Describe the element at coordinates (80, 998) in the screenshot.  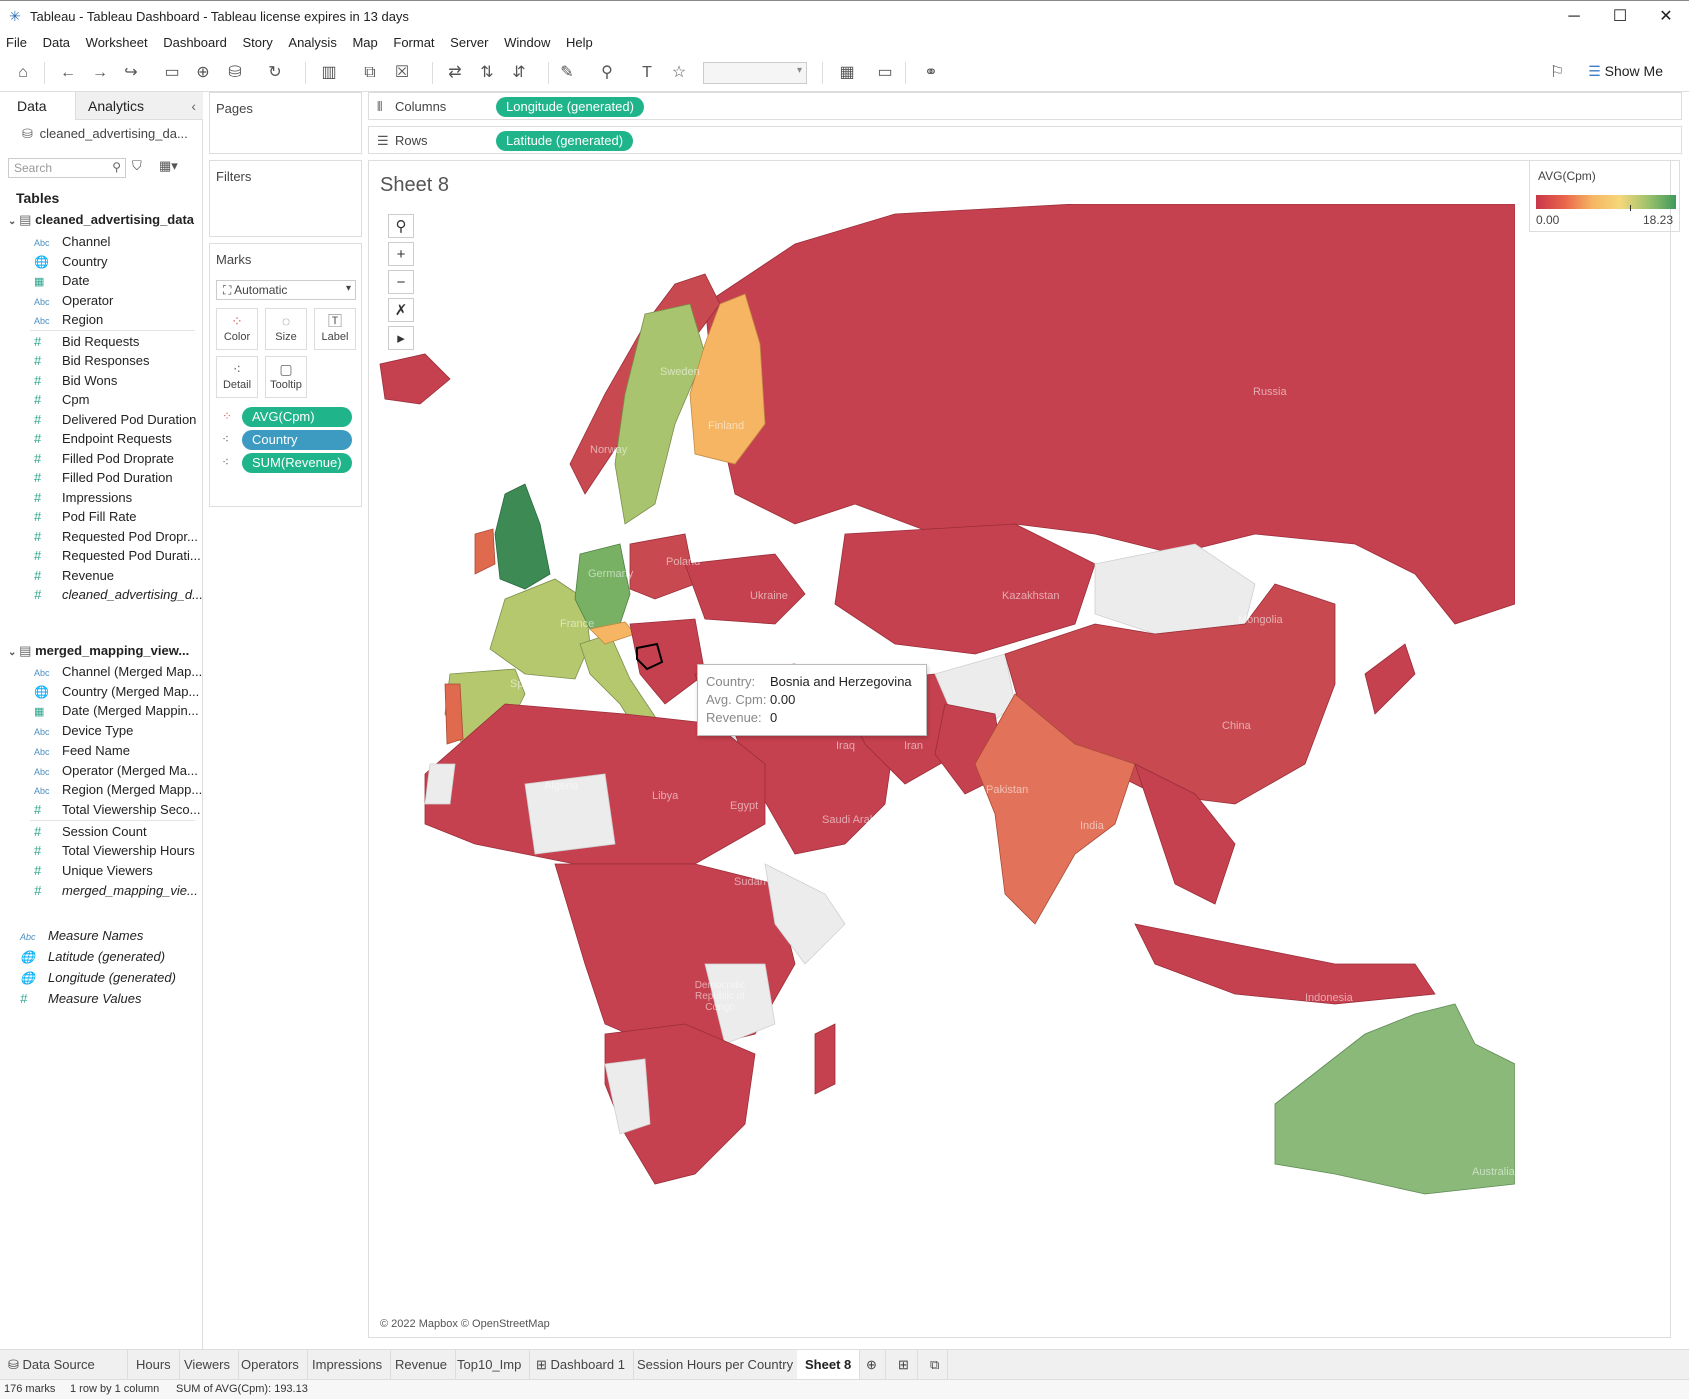
I see `field-item: # Measure Values` at that location.